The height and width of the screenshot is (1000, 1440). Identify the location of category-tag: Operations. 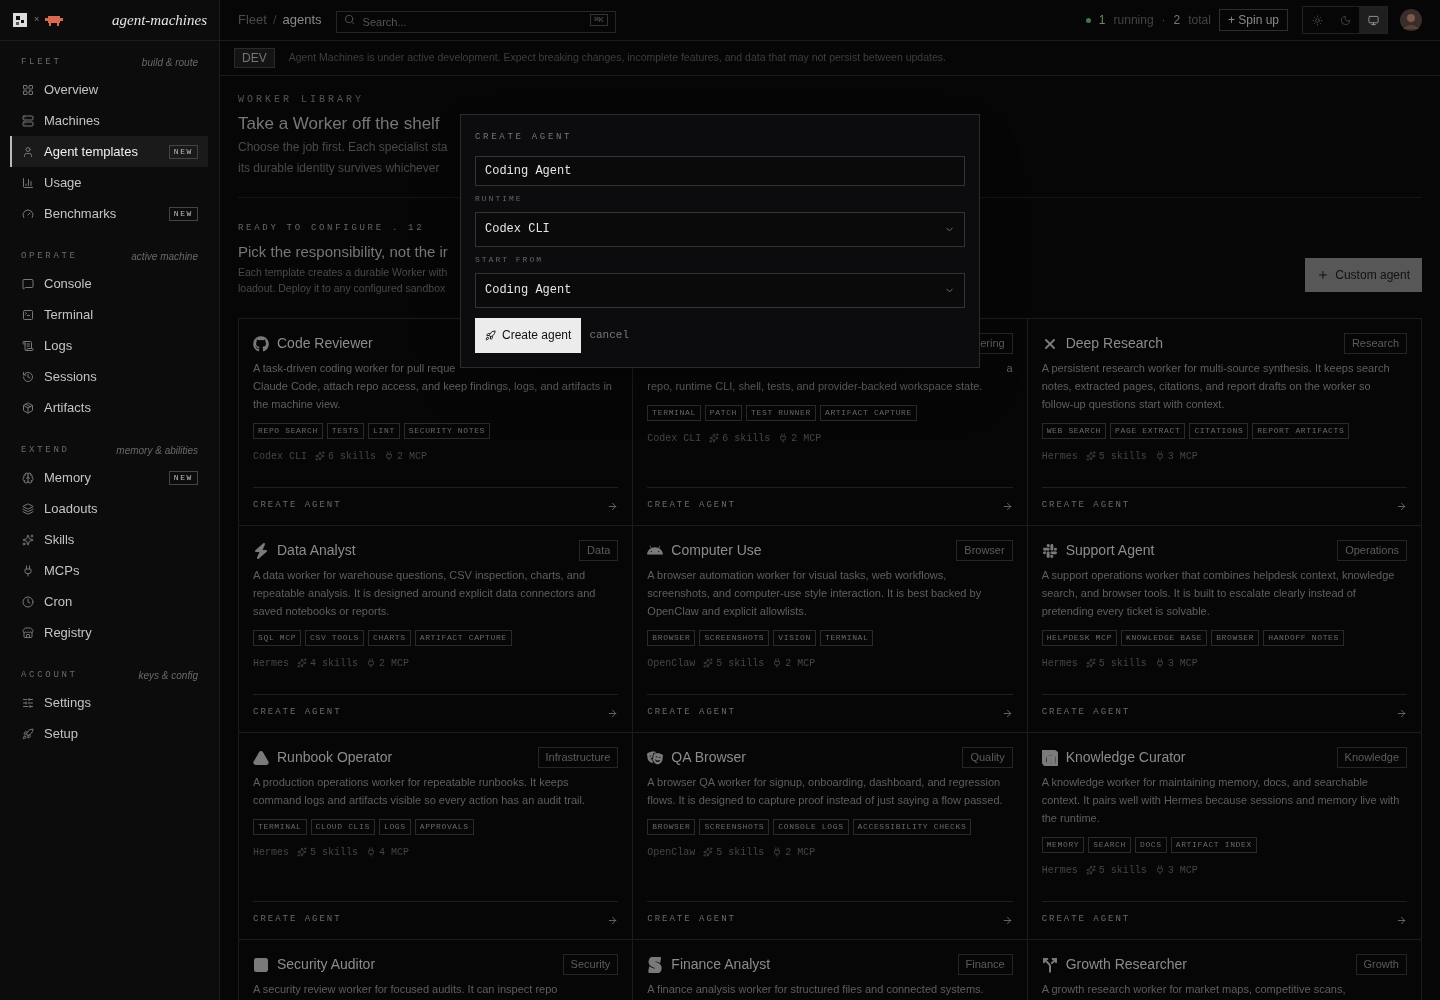
(1372, 550).